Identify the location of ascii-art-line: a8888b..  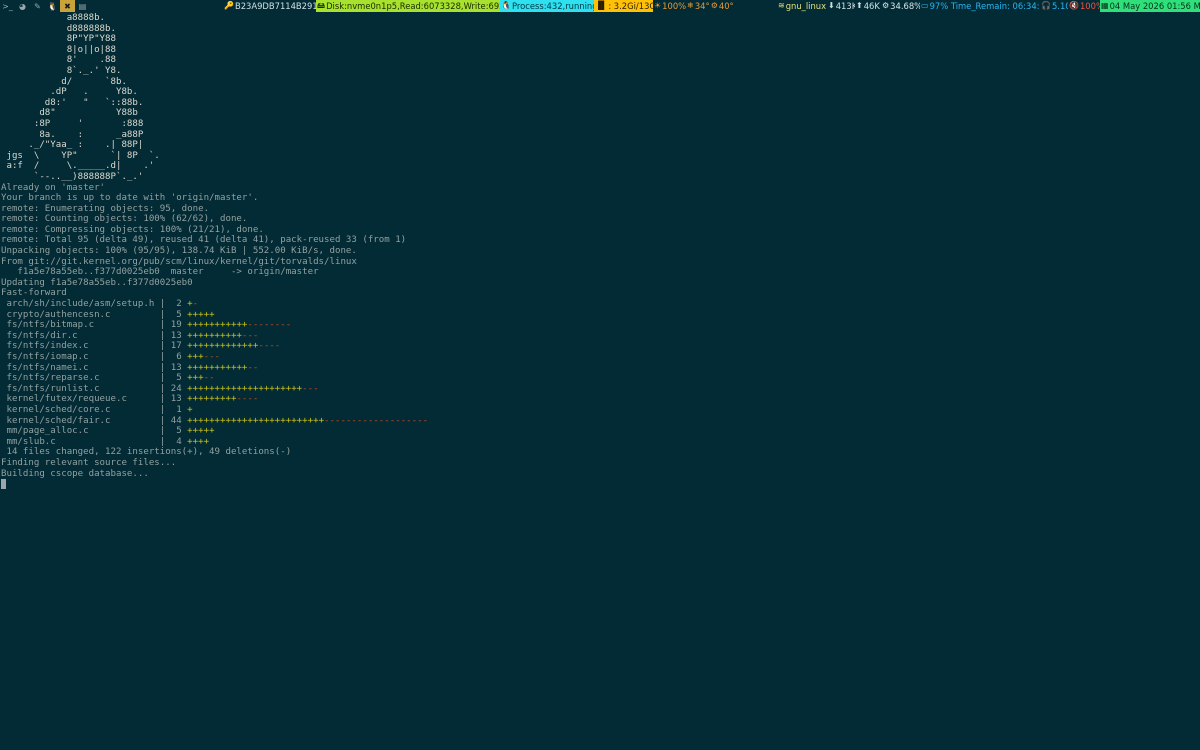
(53, 18).